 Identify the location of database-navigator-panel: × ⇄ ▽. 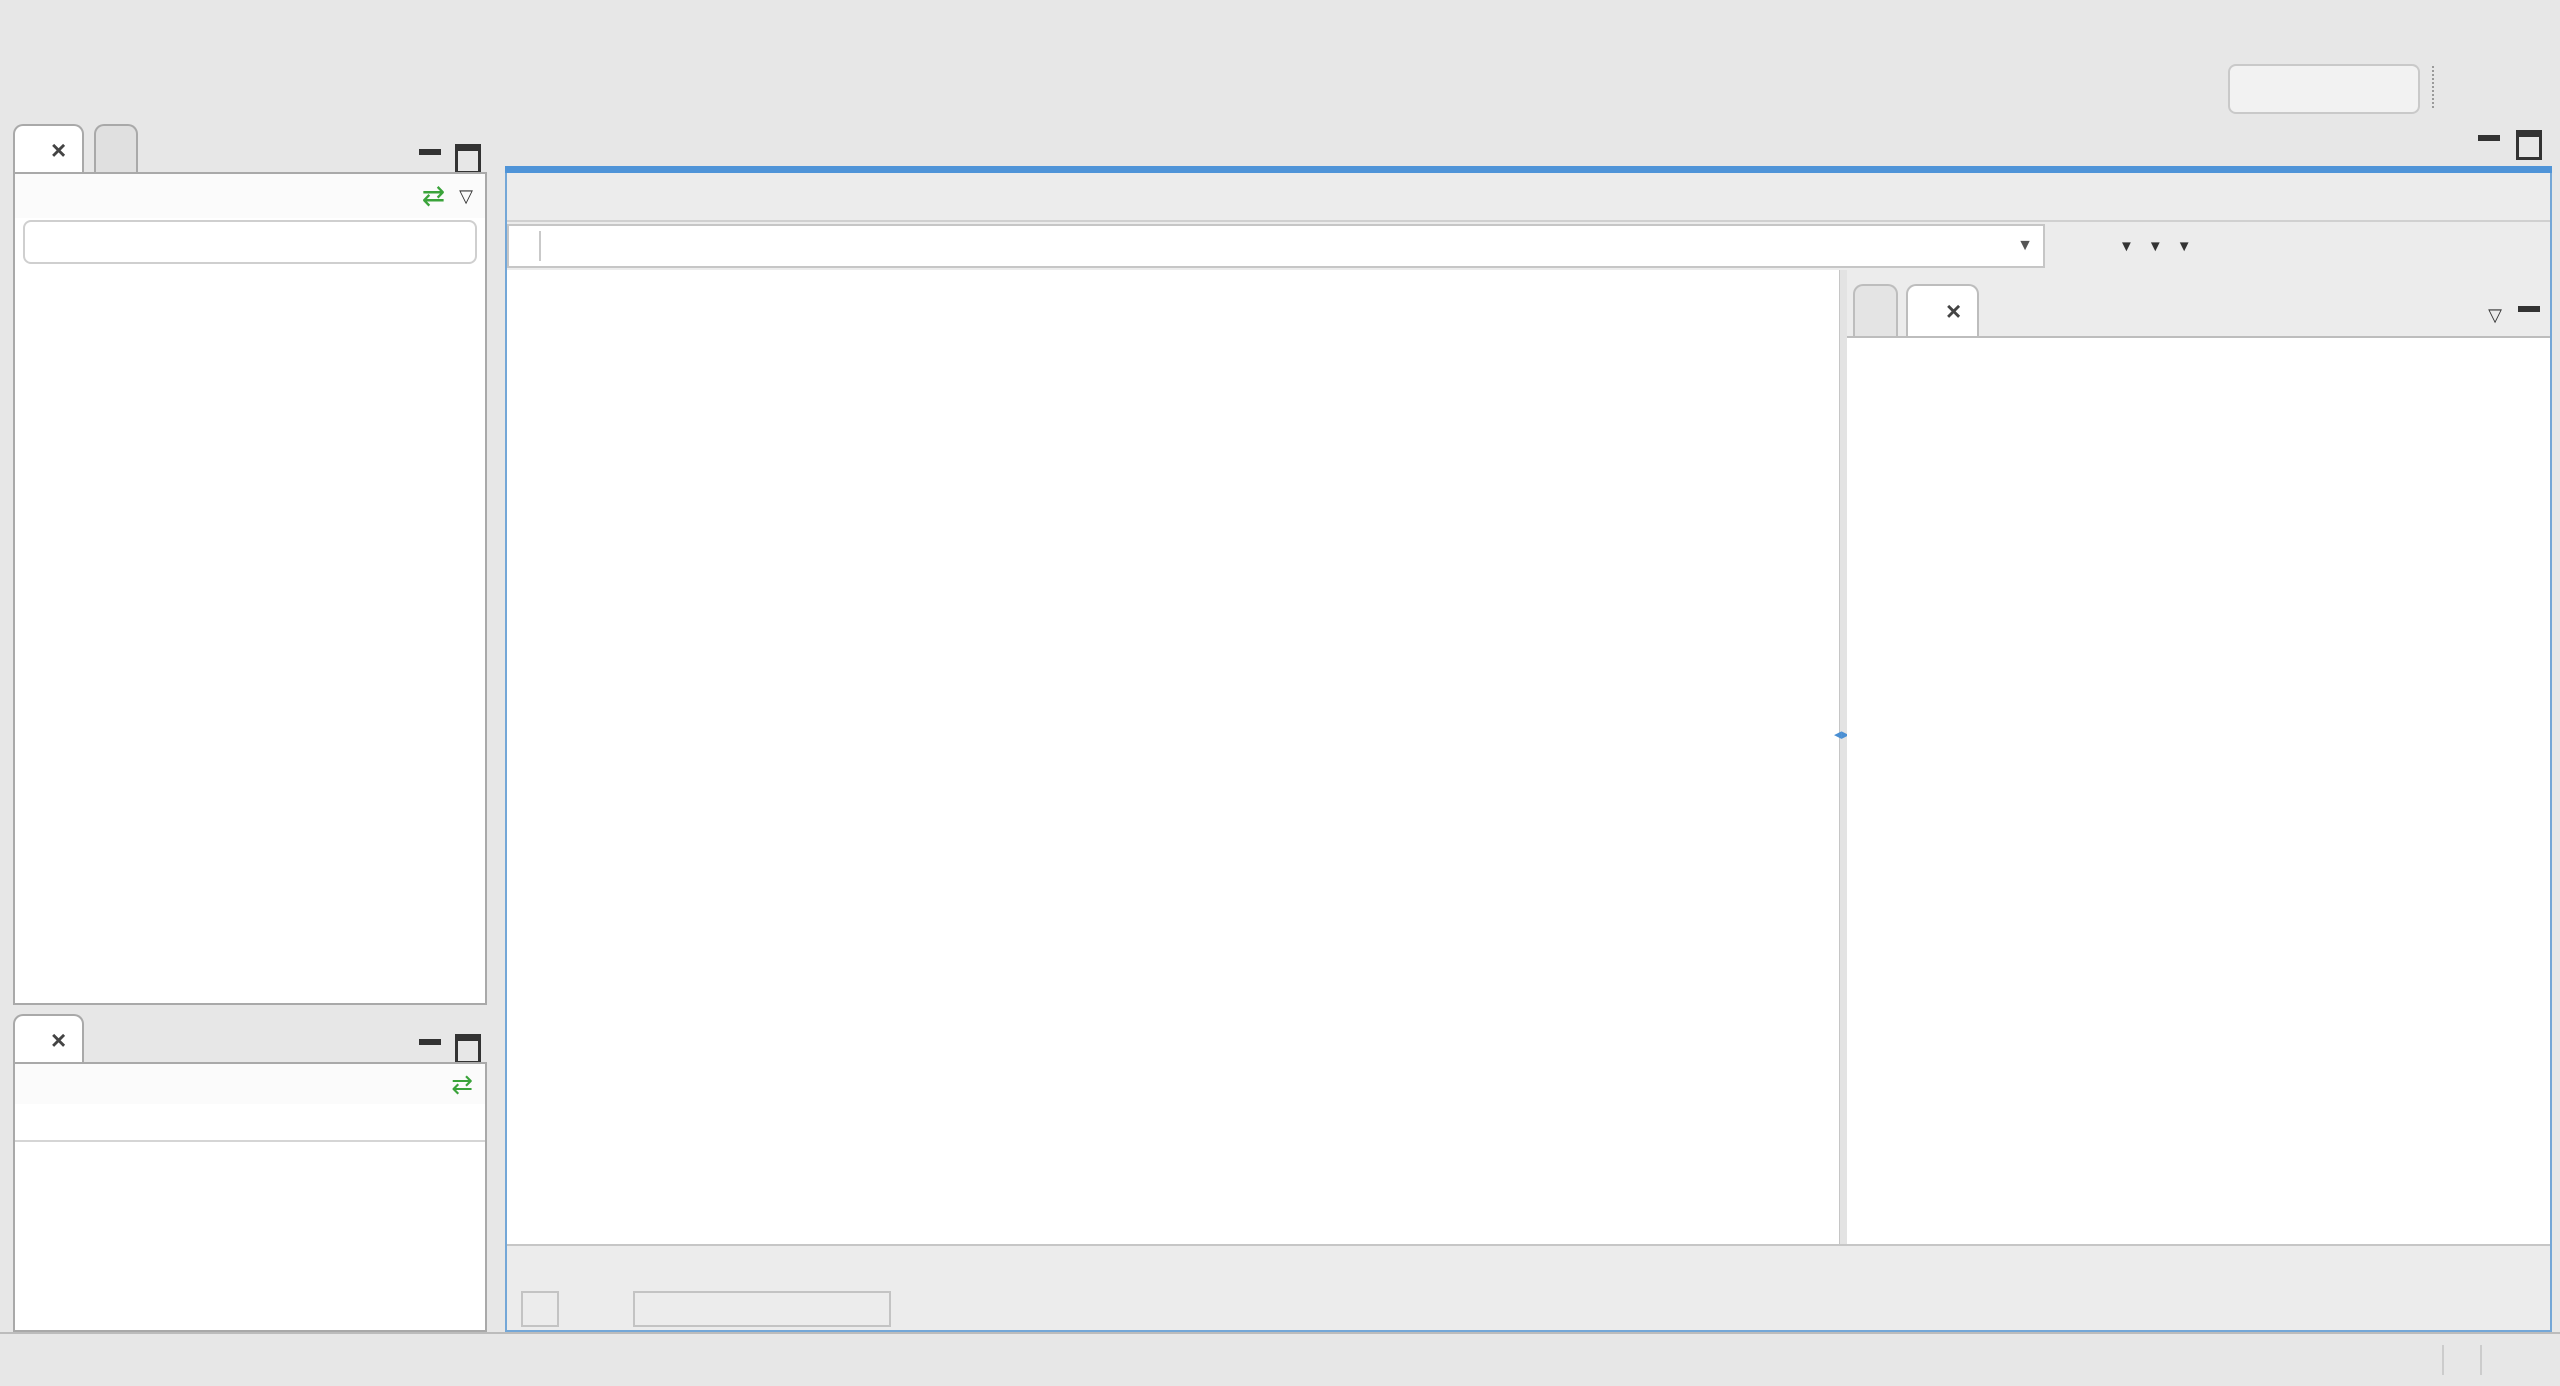
(250, 563).